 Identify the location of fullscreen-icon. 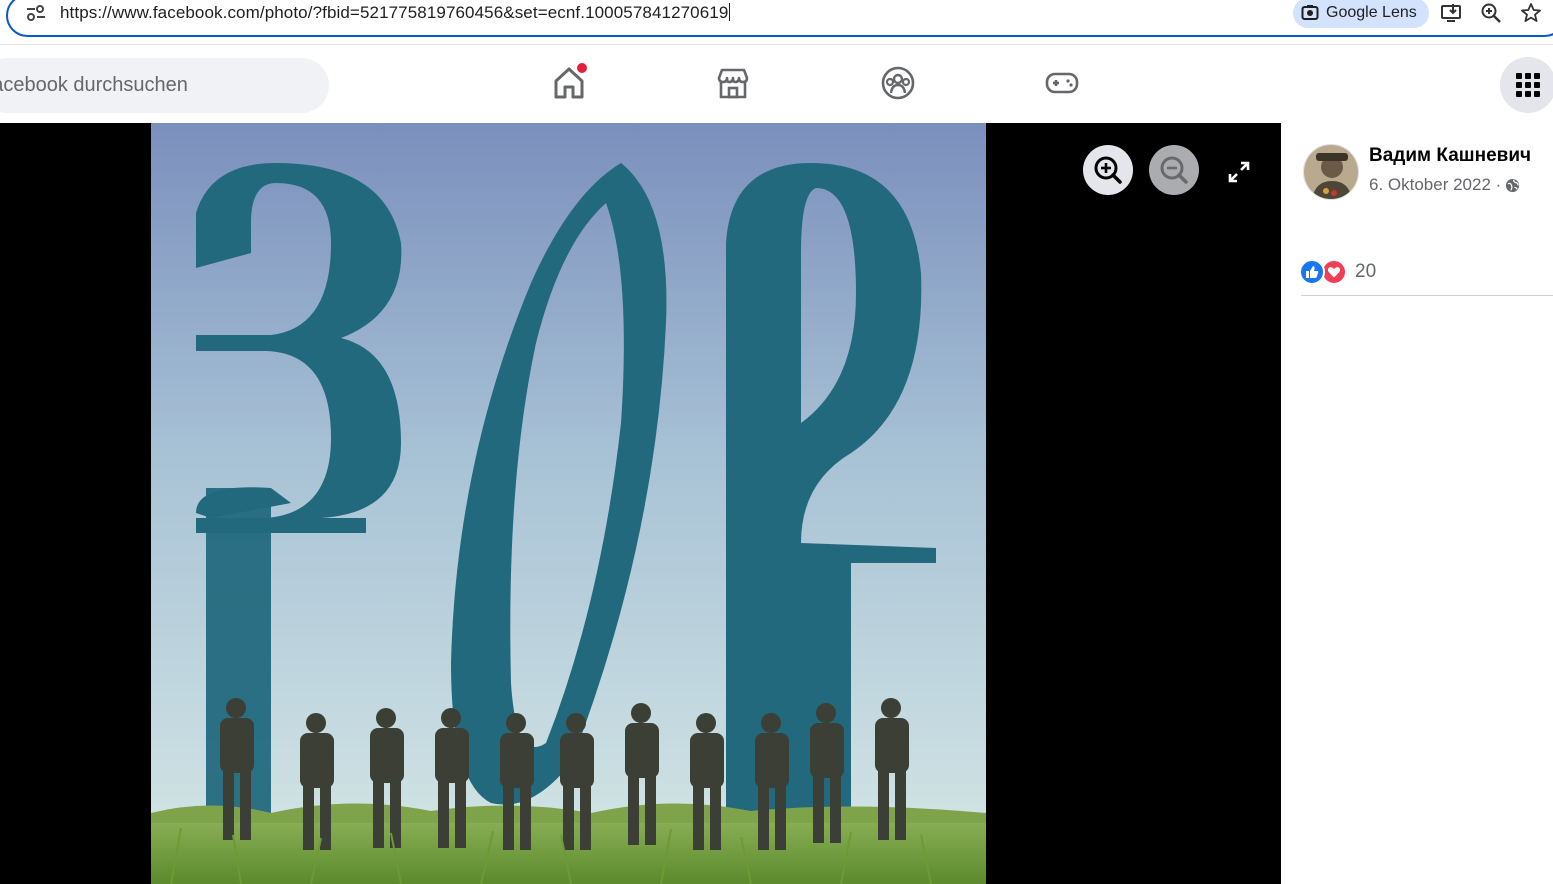
(1239, 172).